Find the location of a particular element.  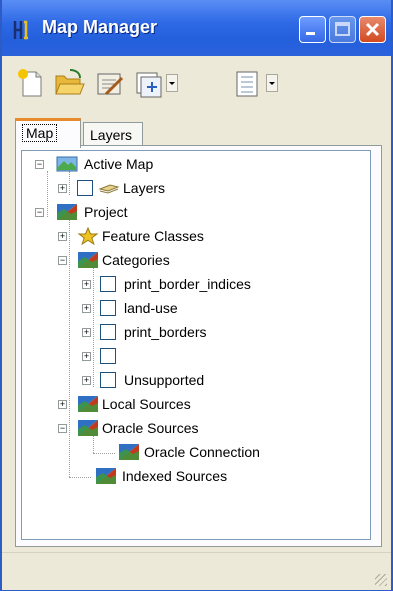

tree-node-active-map: − Active Map is located at coordinates (192, 164).